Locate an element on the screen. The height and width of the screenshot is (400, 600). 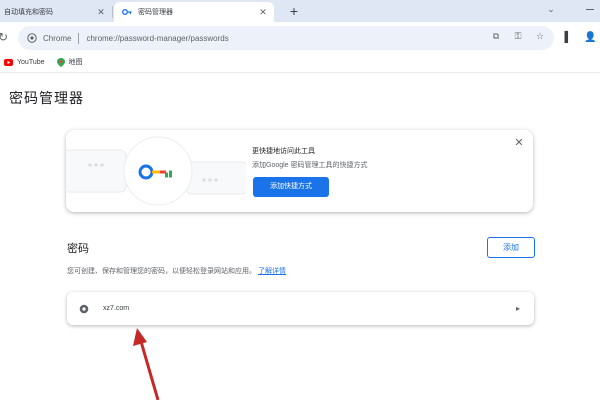
chrome-icon is located at coordinates (32, 38).